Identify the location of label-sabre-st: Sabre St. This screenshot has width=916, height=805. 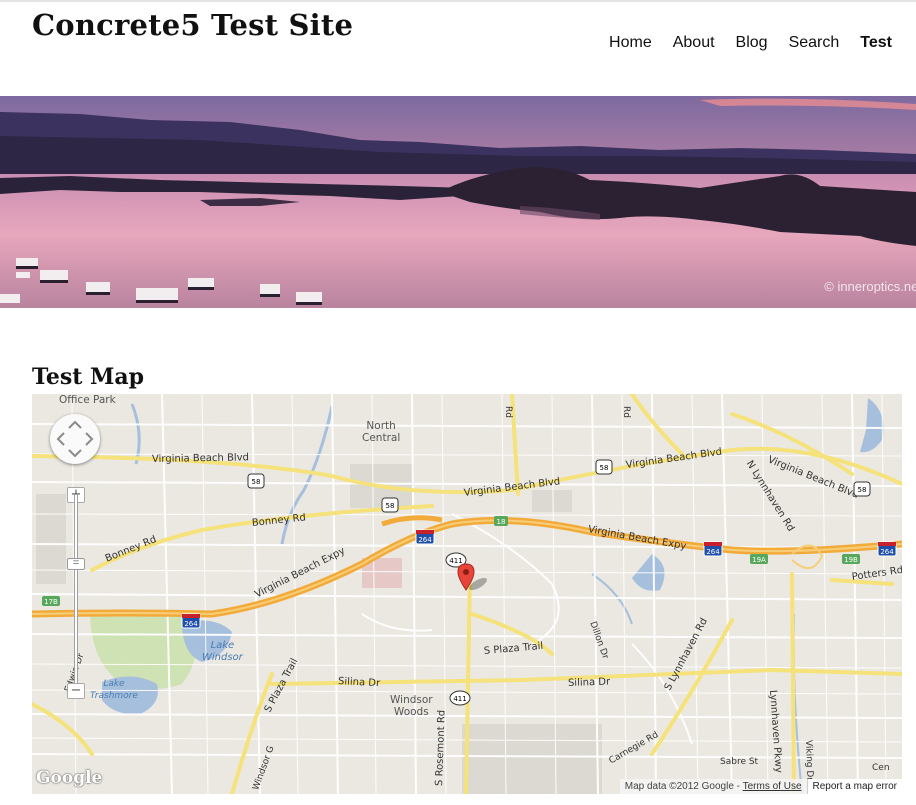
(739, 762).